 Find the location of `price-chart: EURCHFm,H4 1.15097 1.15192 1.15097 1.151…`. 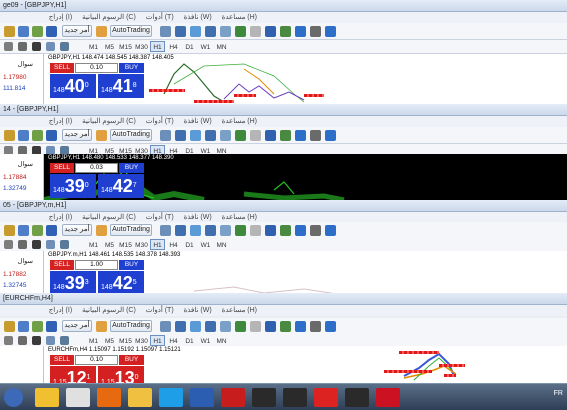

price-chart: EURCHFm,H4 1.15097 1.15192 1.15097 1.151… is located at coordinates (305, 364).